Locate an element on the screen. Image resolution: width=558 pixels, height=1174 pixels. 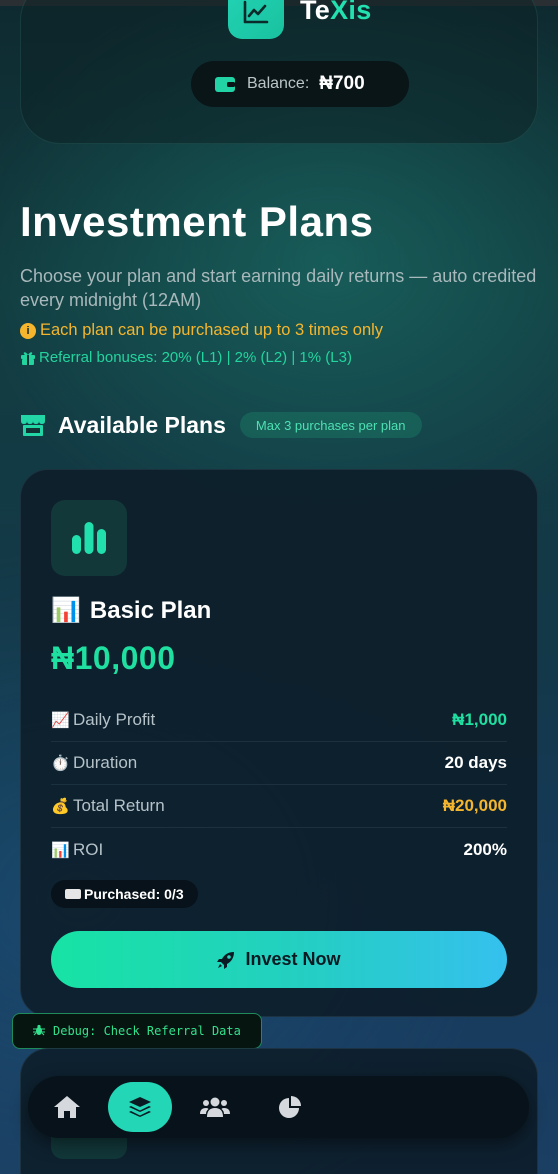
invest-now-button: Invest Now is located at coordinates (279, 959).